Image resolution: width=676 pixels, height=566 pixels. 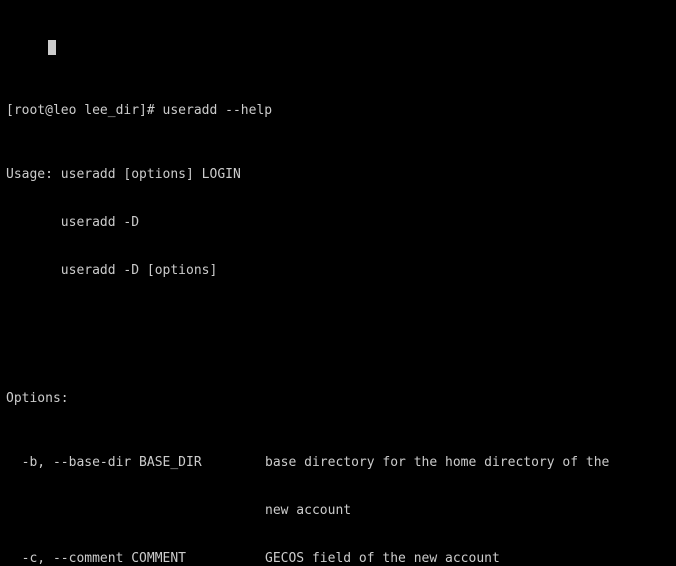 What do you see at coordinates (338, 47) in the screenshot?
I see `scrollback-cursor-row` at bounding box center [338, 47].